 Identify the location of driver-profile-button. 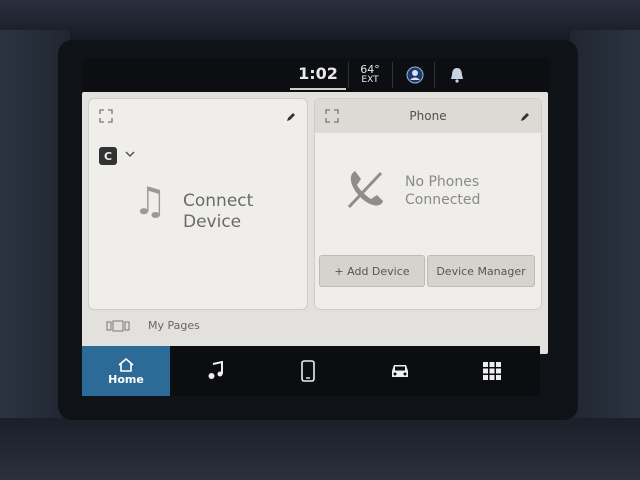
(415, 75).